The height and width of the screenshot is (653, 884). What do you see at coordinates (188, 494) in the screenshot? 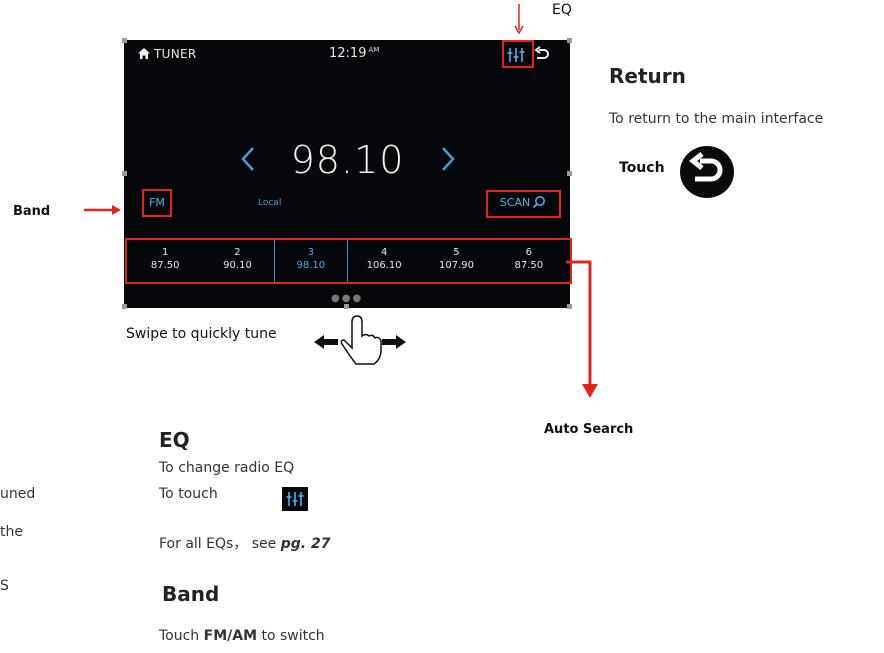
I see `eq-line-2: To touch` at bounding box center [188, 494].